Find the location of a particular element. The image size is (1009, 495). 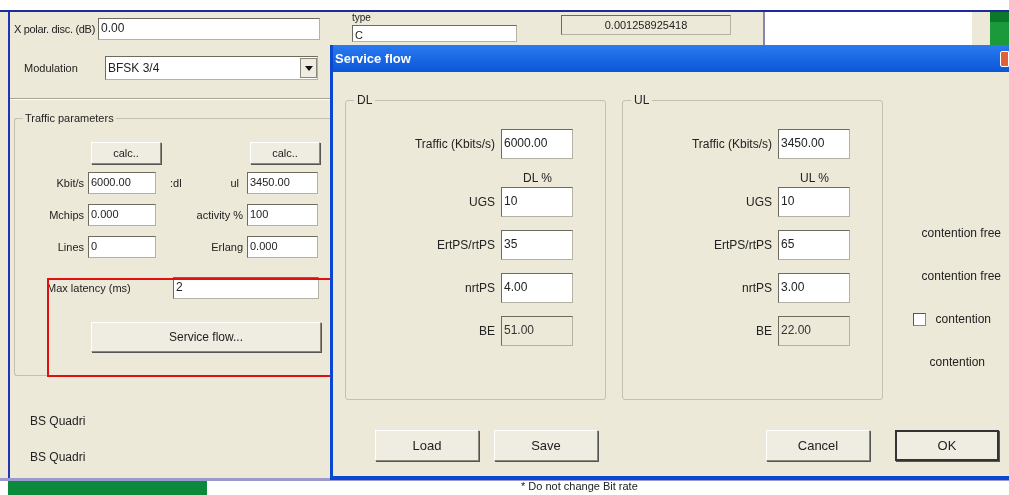

column-heading: UL % is located at coordinates (814, 178).